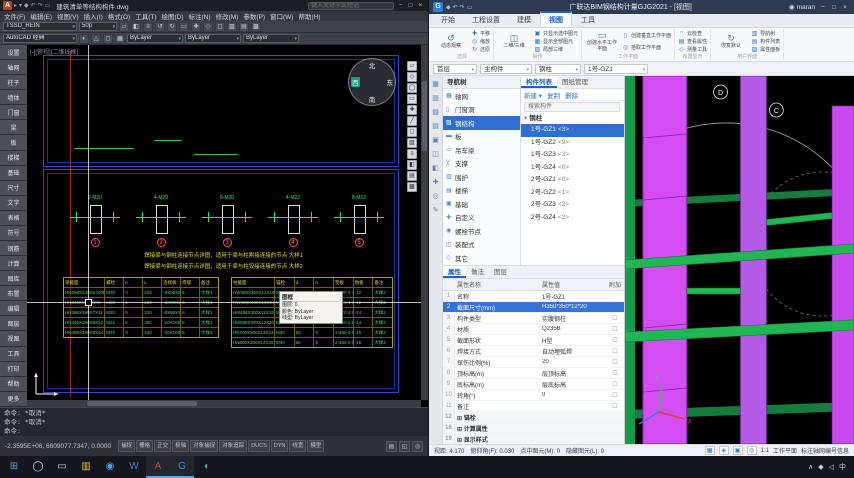 The height and width of the screenshot is (478, 854). I want to click on palette-item: 工具, so click(13, 354).